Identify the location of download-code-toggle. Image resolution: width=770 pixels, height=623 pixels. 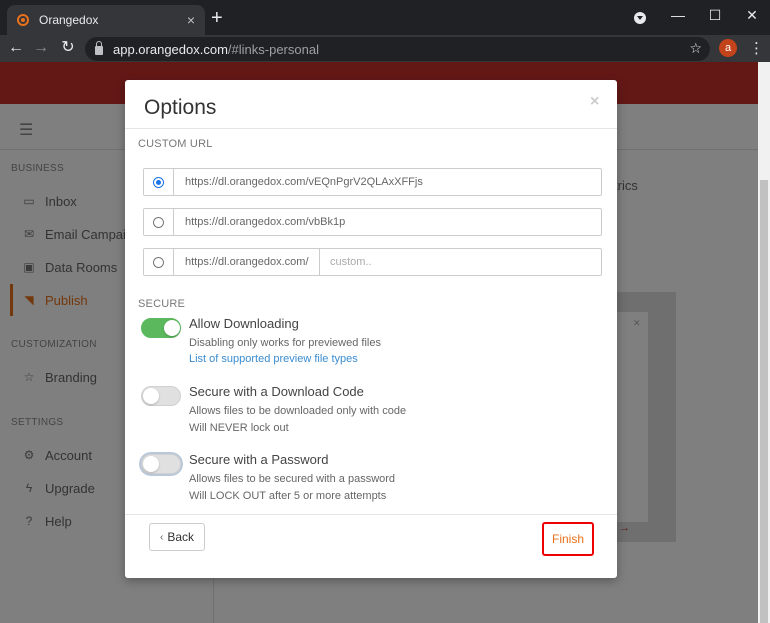
(161, 396).